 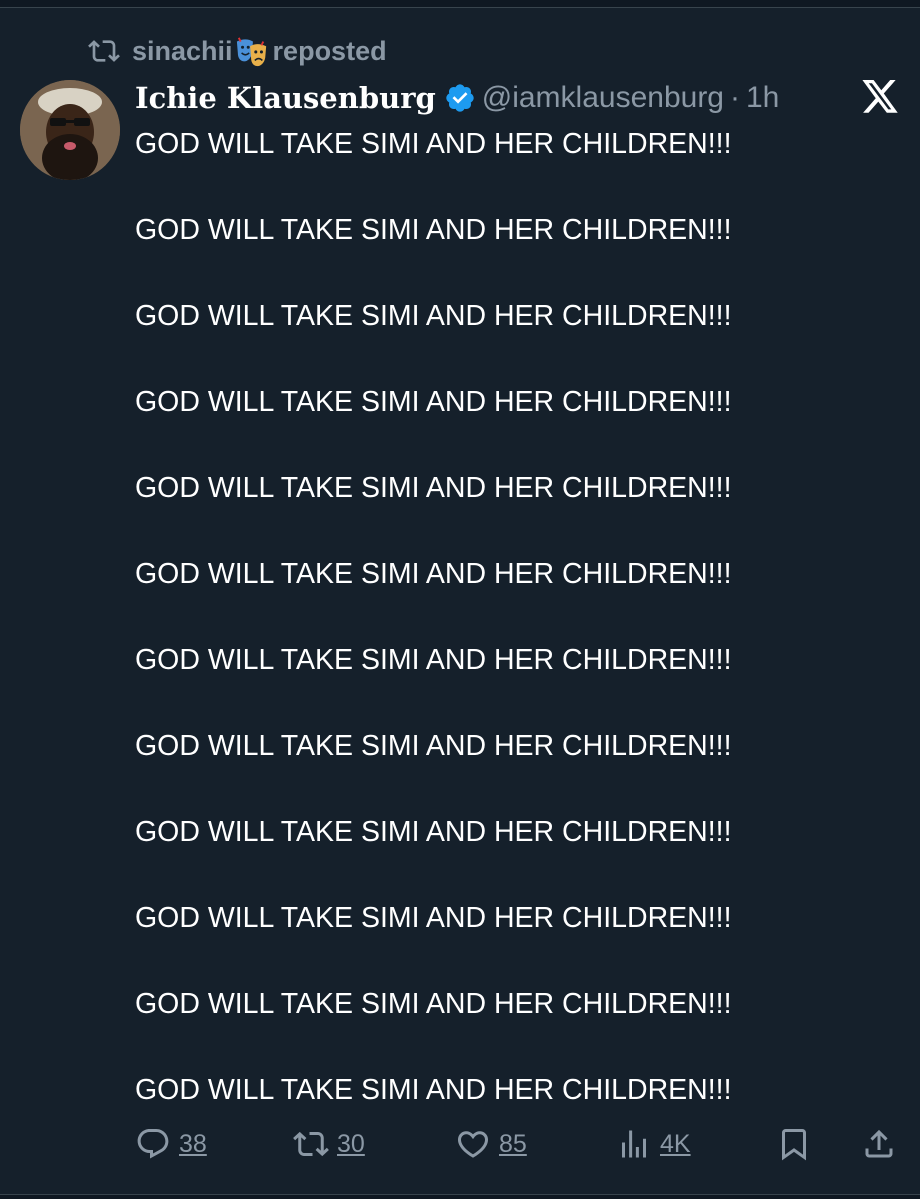 What do you see at coordinates (182, 51) in the screenshot?
I see `reposter-name: sinachii` at bounding box center [182, 51].